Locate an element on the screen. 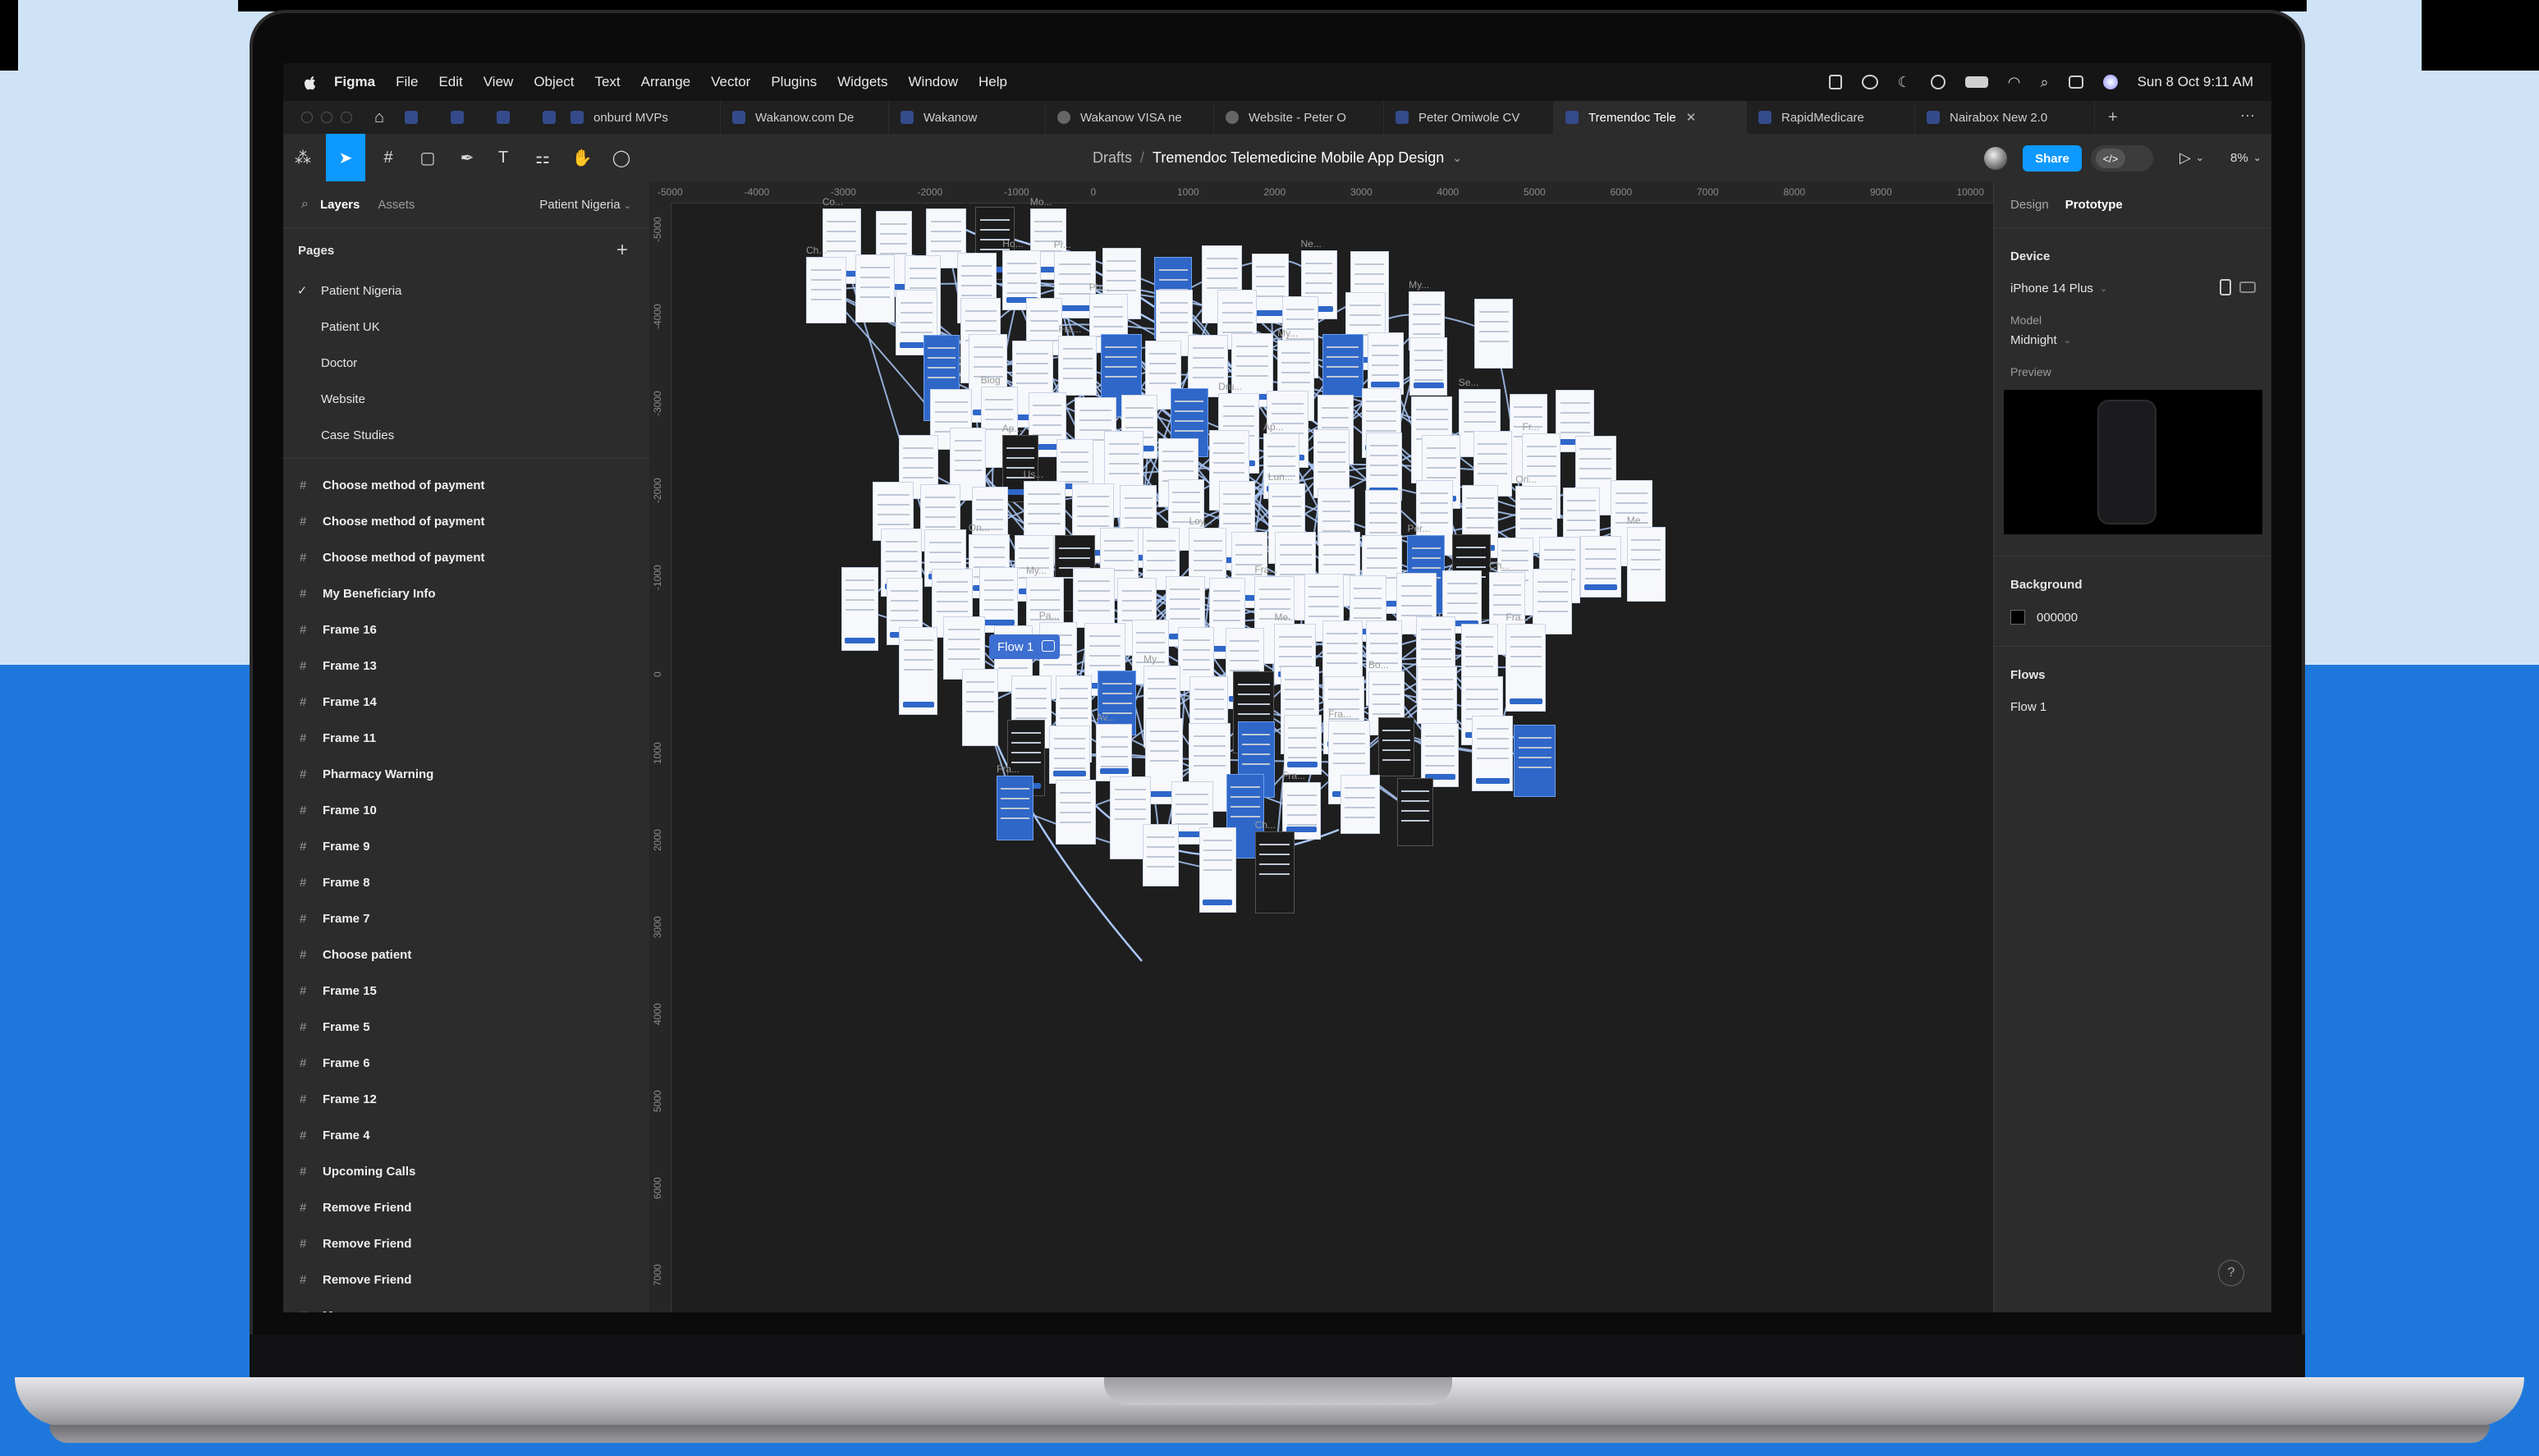 The image size is (2539, 1456). more-icon: ⋯ is located at coordinates (2247, 116).